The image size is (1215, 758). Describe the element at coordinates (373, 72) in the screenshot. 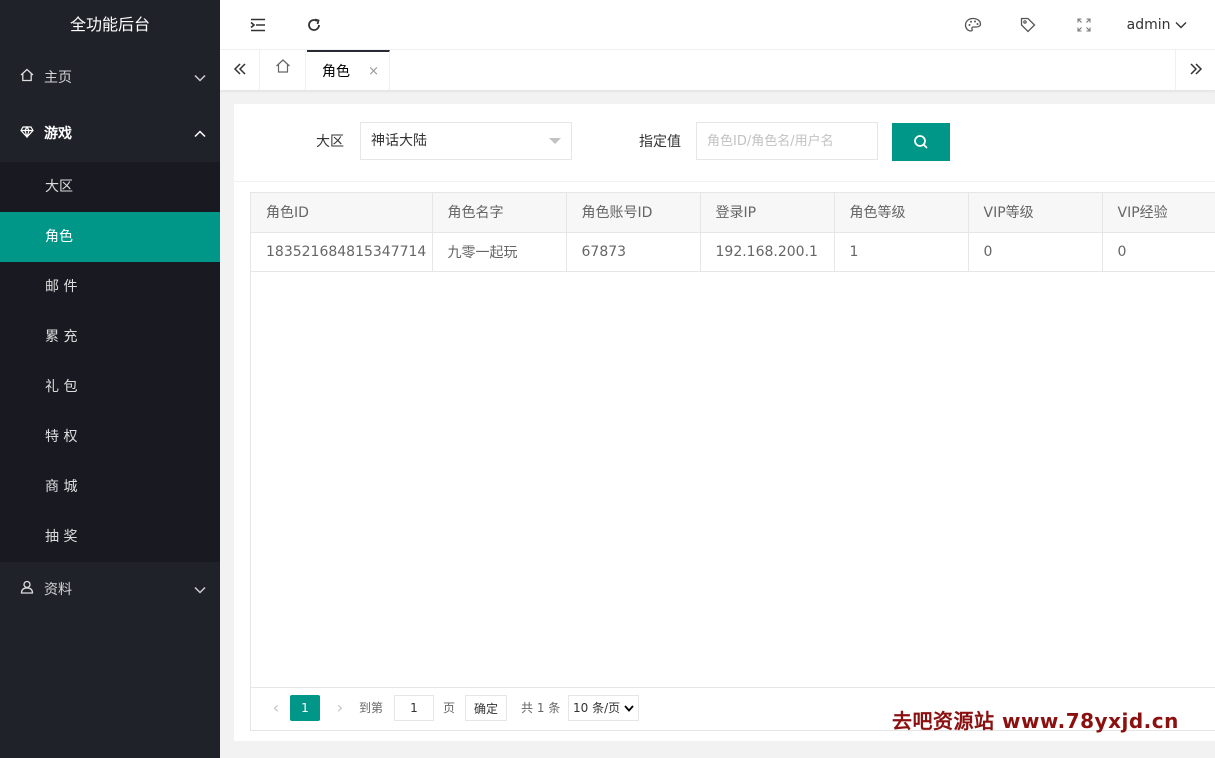

I see `close-icon: ×` at that location.